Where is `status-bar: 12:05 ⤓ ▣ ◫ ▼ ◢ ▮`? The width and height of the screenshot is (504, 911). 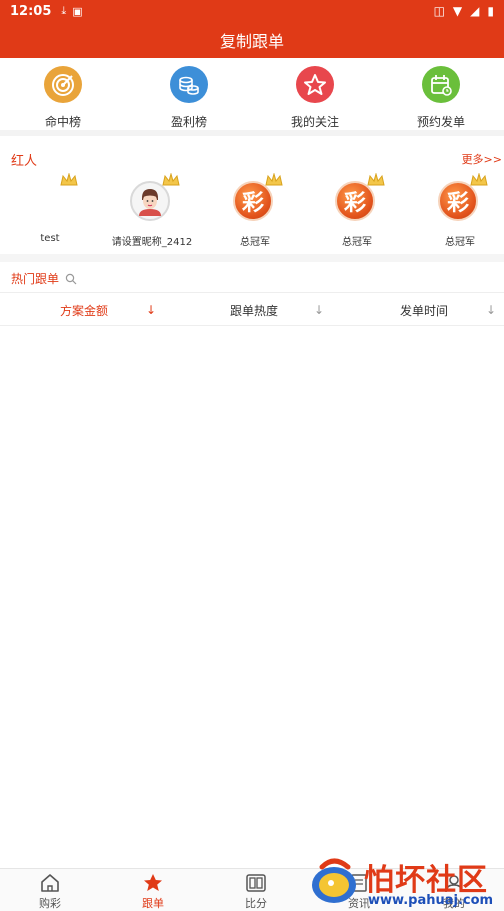
status-bar: 12:05 ⤓ ▣ ◫ ▼ ◢ ▮ is located at coordinates (252, 11).